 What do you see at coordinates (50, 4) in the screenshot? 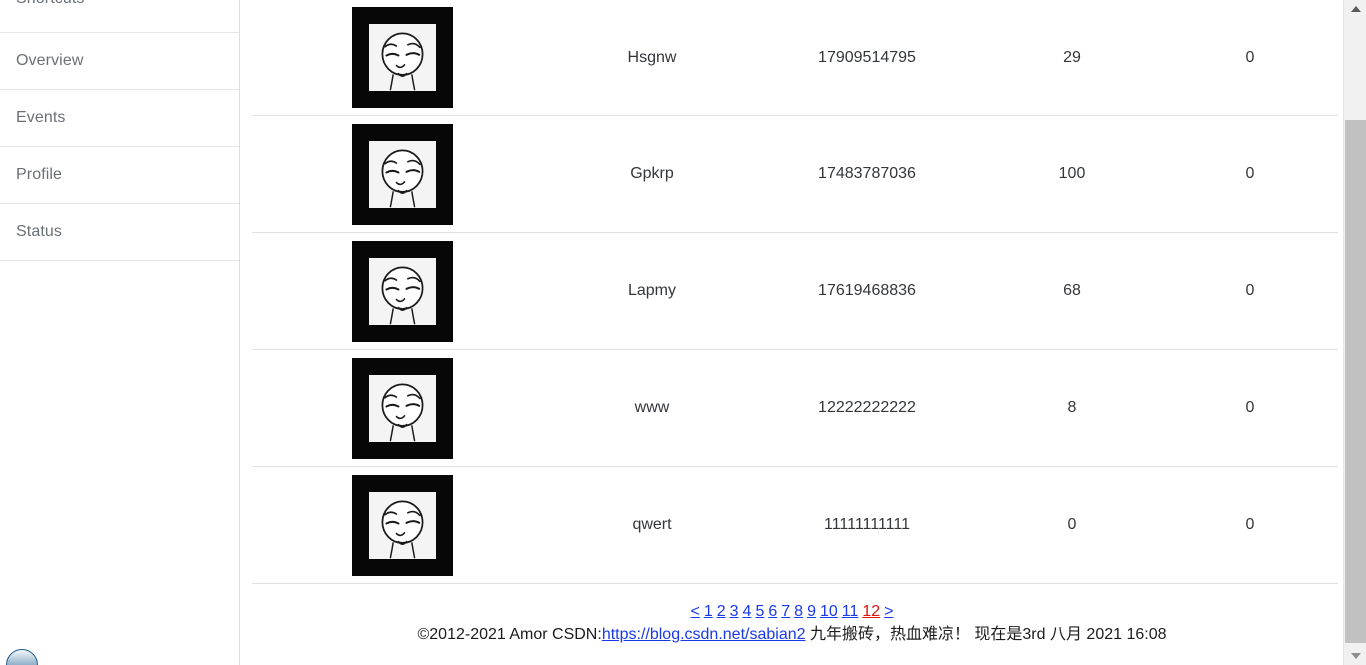
I see `sidebar-item-label: Shortcuts` at bounding box center [50, 4].